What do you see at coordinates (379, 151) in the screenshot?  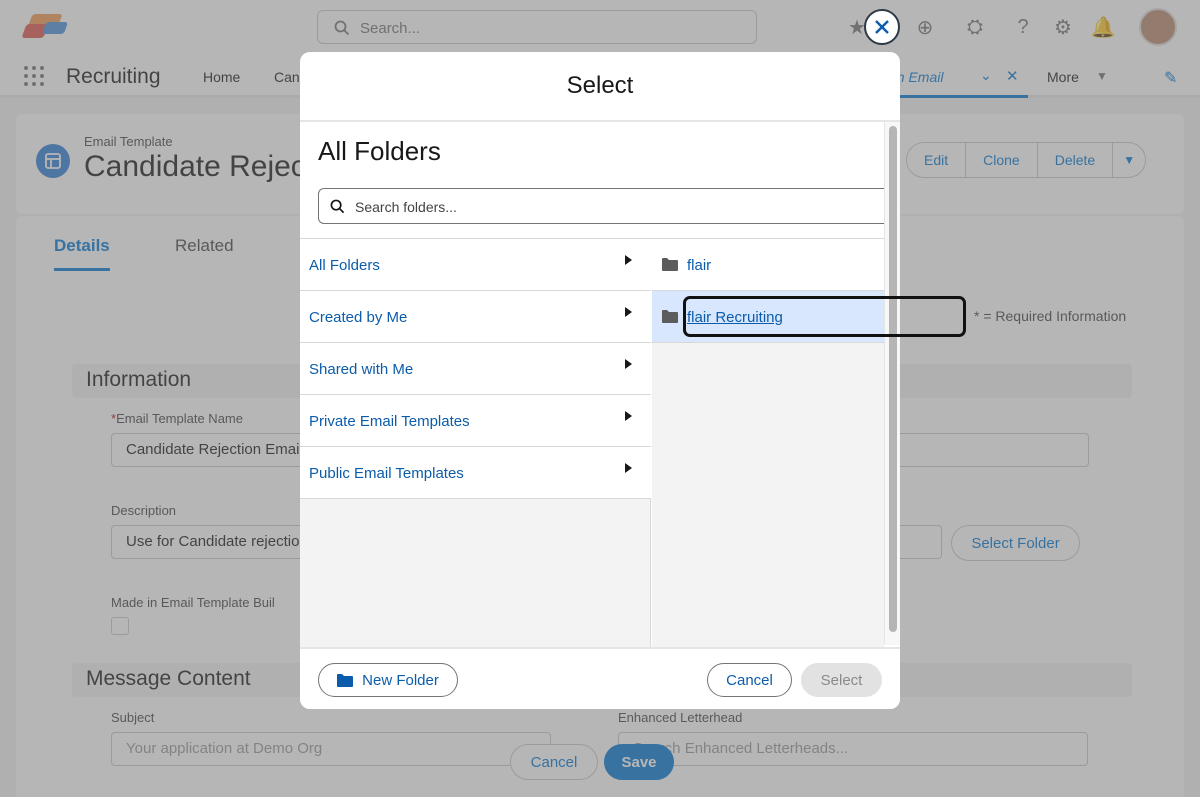 I see `folders-heading: All Folders` at bounding box center [379, 151].